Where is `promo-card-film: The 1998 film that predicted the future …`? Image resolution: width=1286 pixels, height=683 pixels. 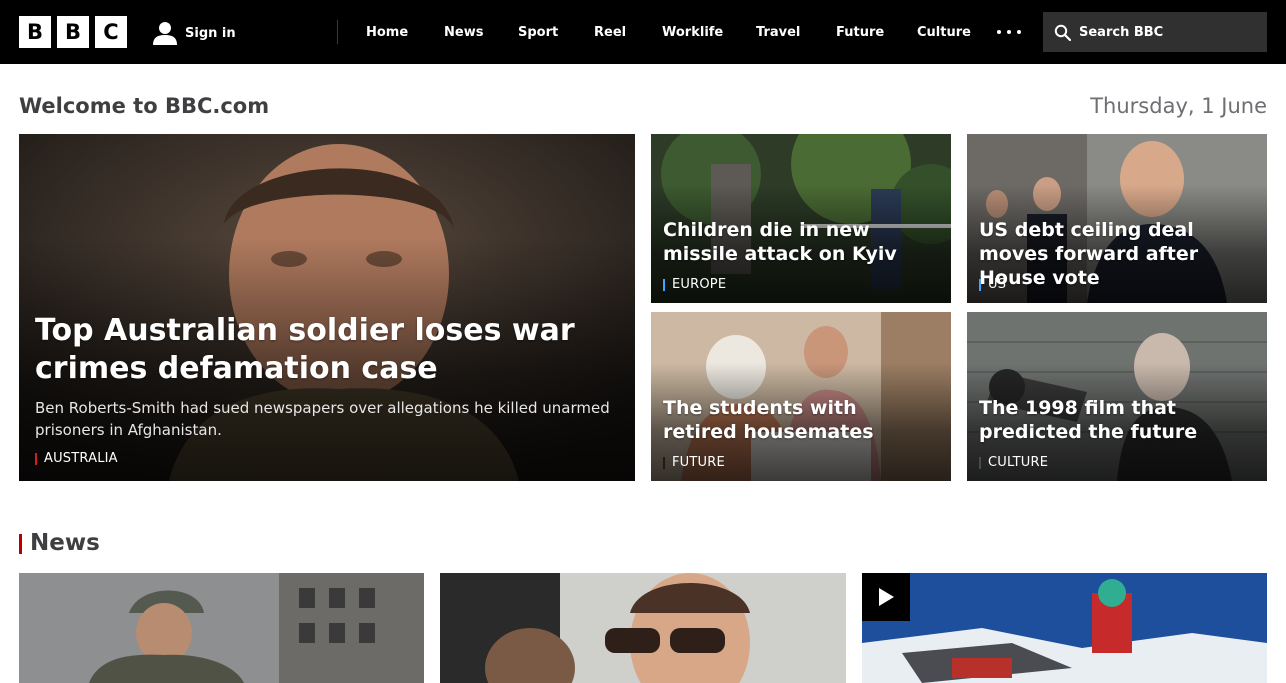
promo-card-film: The 1998 film that predicted the future … is located at coordinates (1117, 396).